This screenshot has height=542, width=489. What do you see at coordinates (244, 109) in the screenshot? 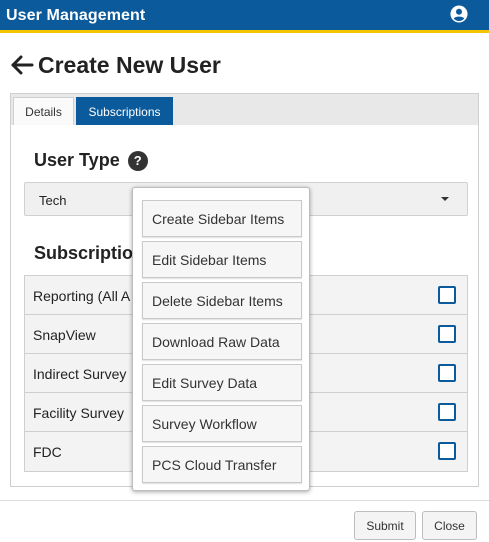
I see `tab-bar: Details Subscriptions` at bounding box center [244, 109].